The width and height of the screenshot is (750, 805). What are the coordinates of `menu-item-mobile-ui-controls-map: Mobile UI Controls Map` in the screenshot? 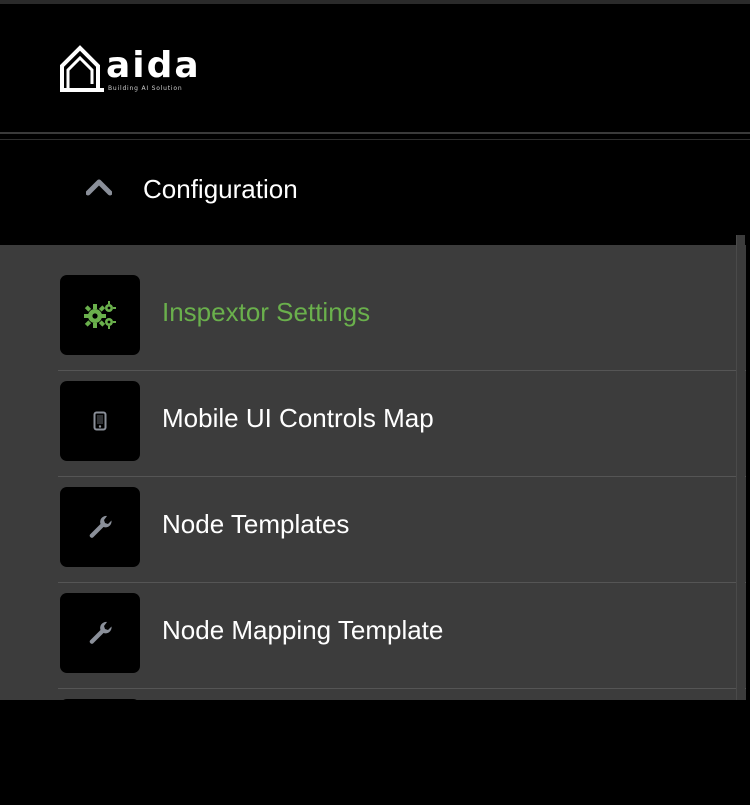 It's located at (404, 434).